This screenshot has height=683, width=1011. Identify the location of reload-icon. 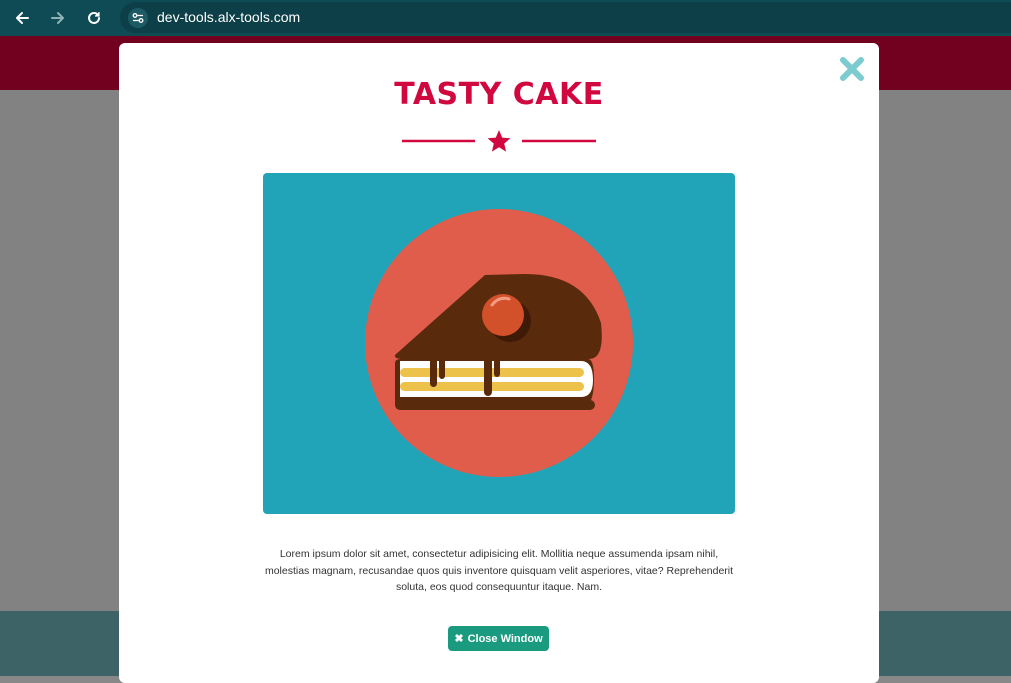
(94, 18).